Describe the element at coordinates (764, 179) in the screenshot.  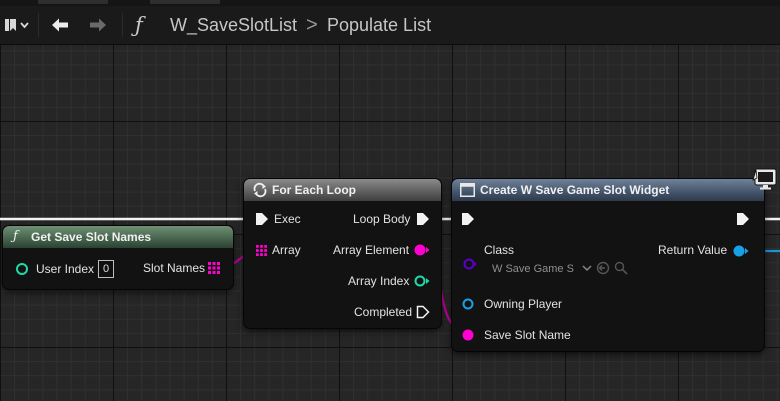
I see `network-monitor-icon` at that location.